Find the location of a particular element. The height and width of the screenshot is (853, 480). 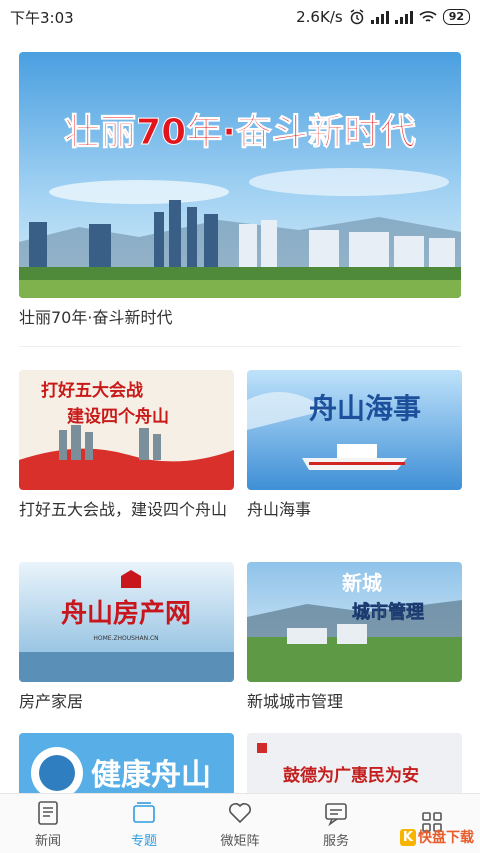

status-icons: 2.6K/s 92 is located at coordinates (383, 17).